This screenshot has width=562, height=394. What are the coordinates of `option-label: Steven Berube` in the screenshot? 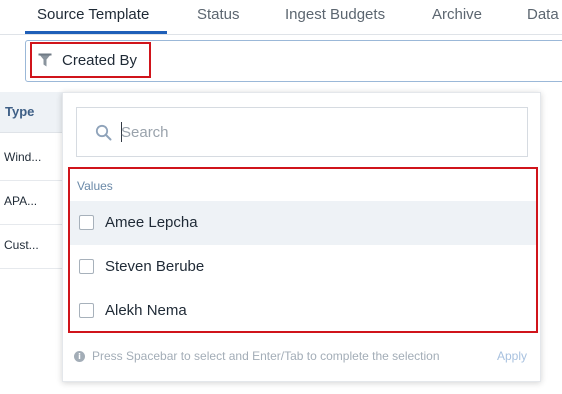 It's located at (155, 266).